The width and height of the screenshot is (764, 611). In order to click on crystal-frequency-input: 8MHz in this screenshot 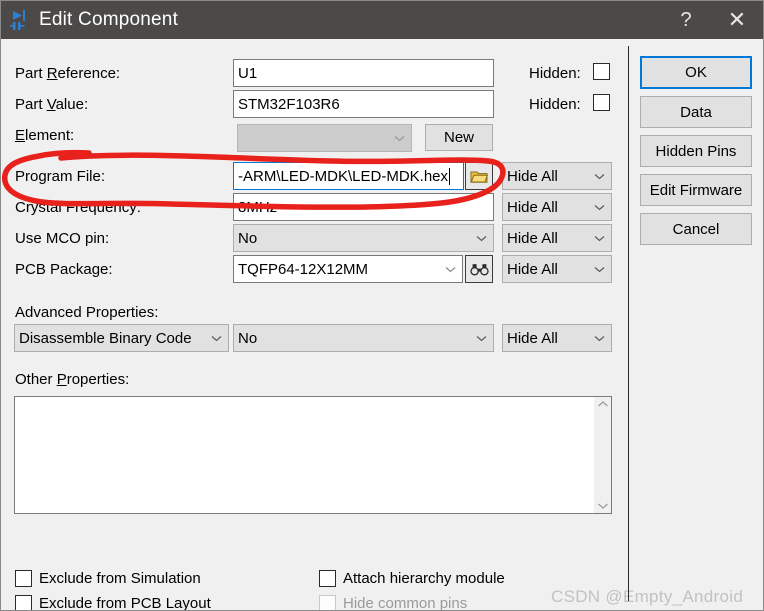, I will do `click(363, 207)`.